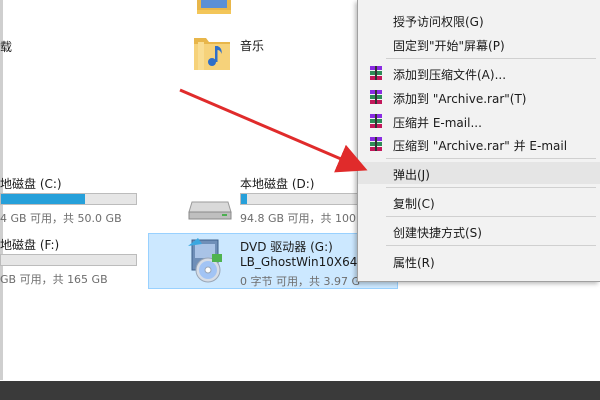  Describe the element at coordinates (277, 184) in the screenshot. I see `drive-d-name: 本地磁盘 (D:)` at that location.